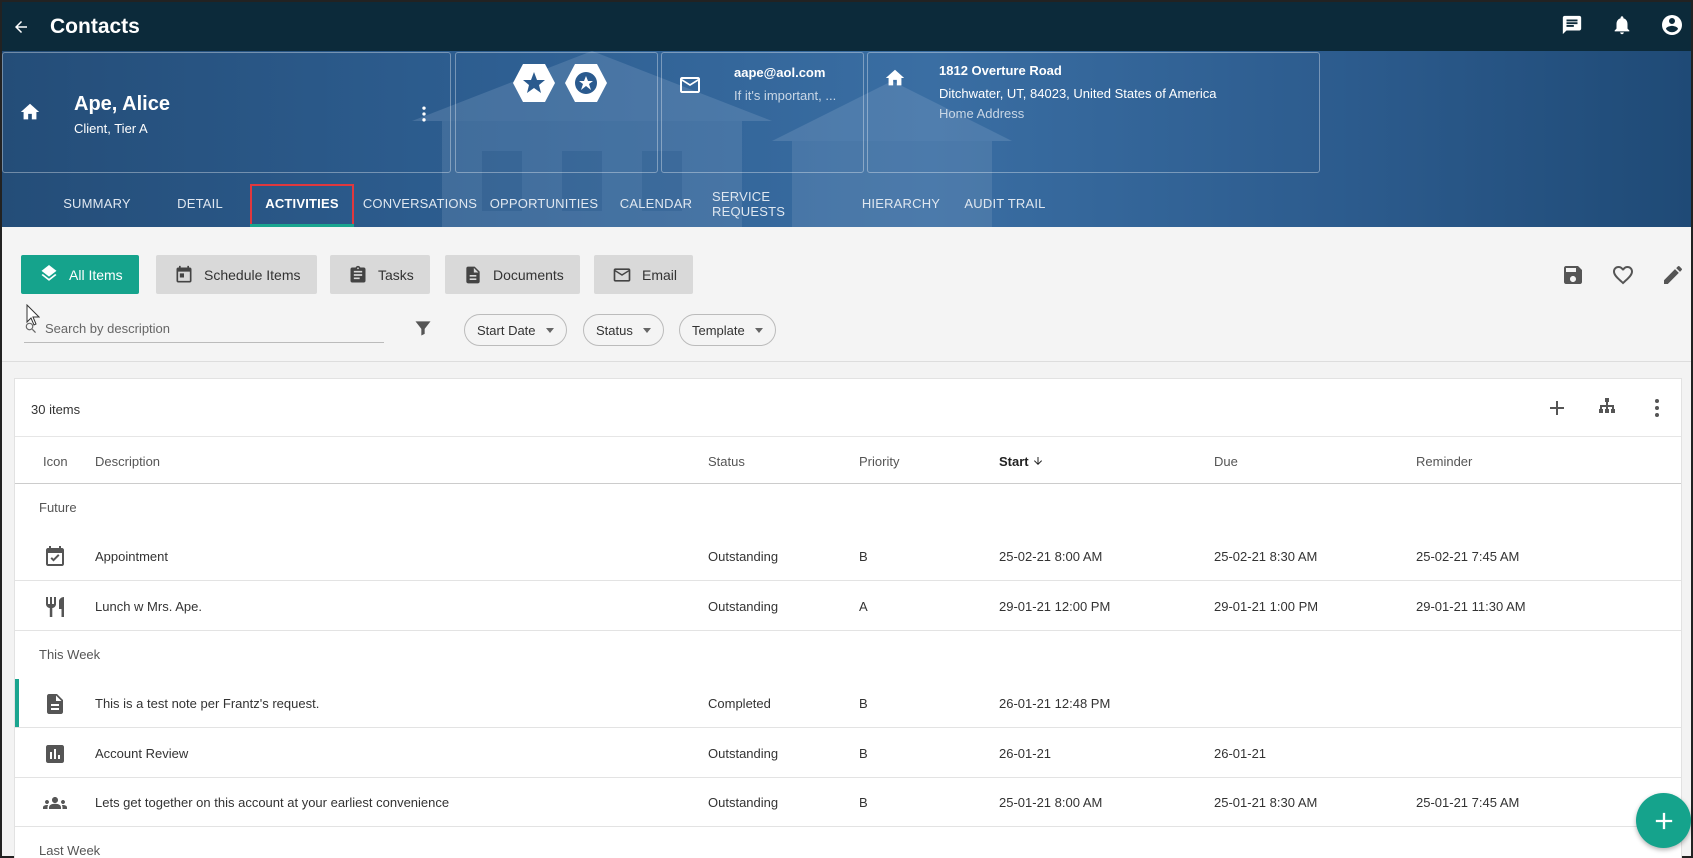  What do you see at coordinates (55, 803) in the screenshot?
I see `group-icon` at bounding box center [55, 803].